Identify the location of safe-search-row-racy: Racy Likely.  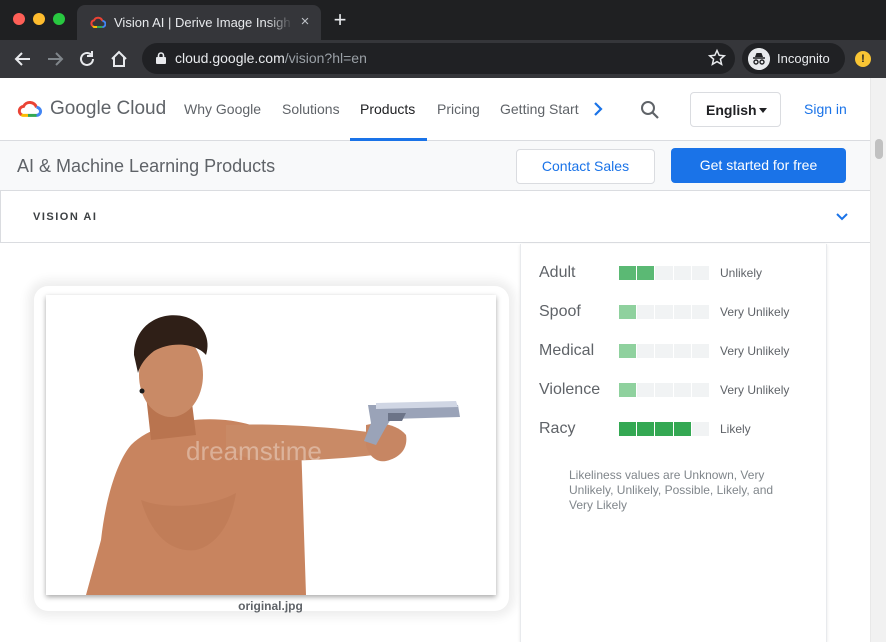
(674, 429).